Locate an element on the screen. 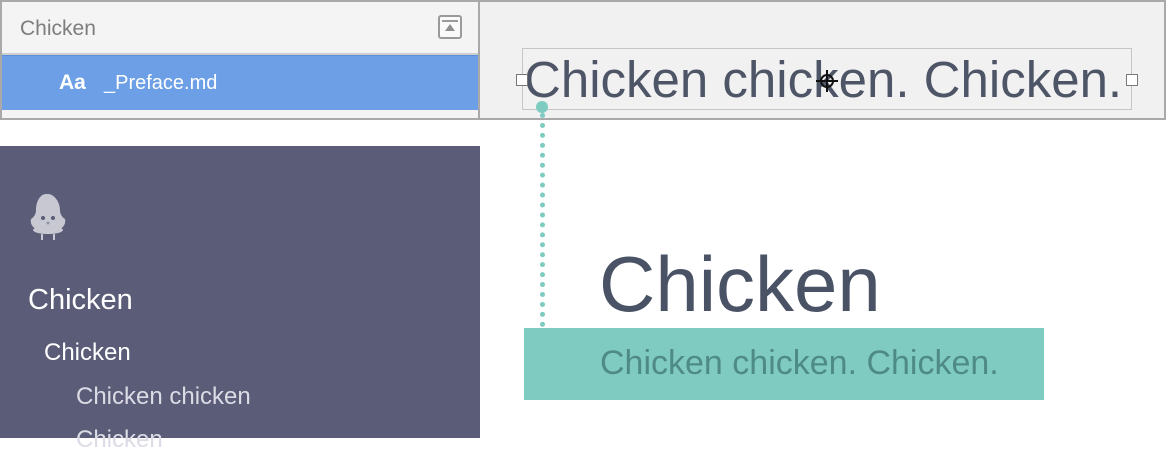 This screenshot has width=1166, height=454. crosshair-icon is located at coordinates (827, 81).